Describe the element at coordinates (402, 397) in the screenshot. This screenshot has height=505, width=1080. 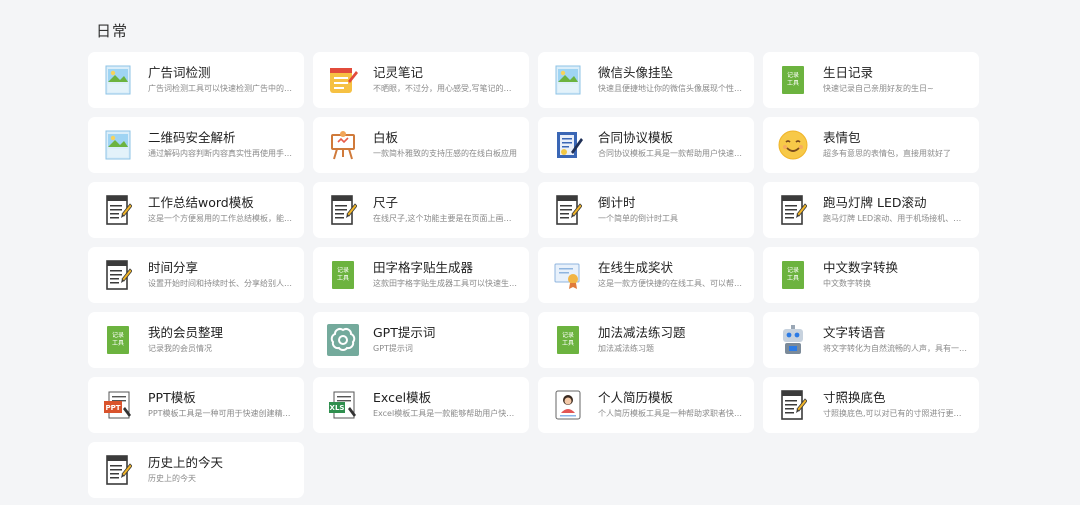
I see `tool-card-title: Excel模板` at that location.